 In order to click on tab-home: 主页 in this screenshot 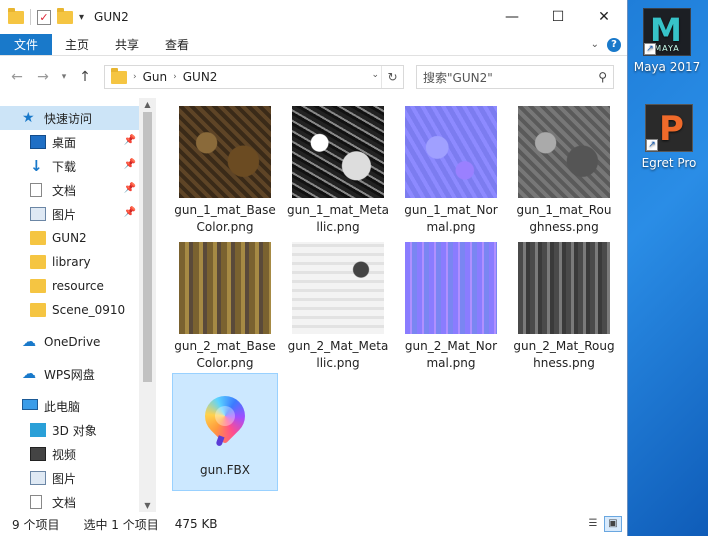, I will do `click(77, 44)`.